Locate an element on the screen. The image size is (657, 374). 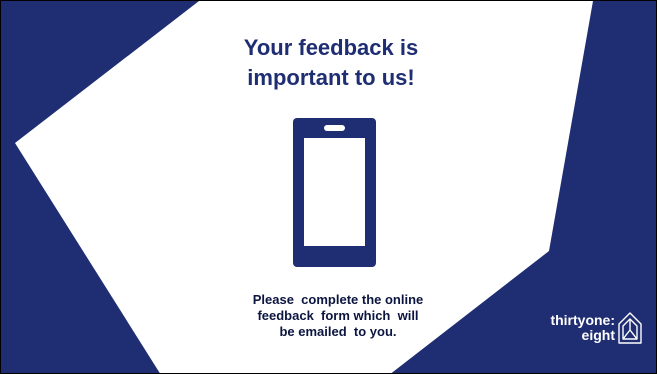
caption-line-2: feedback form which will is located at coordinates (338, 315).